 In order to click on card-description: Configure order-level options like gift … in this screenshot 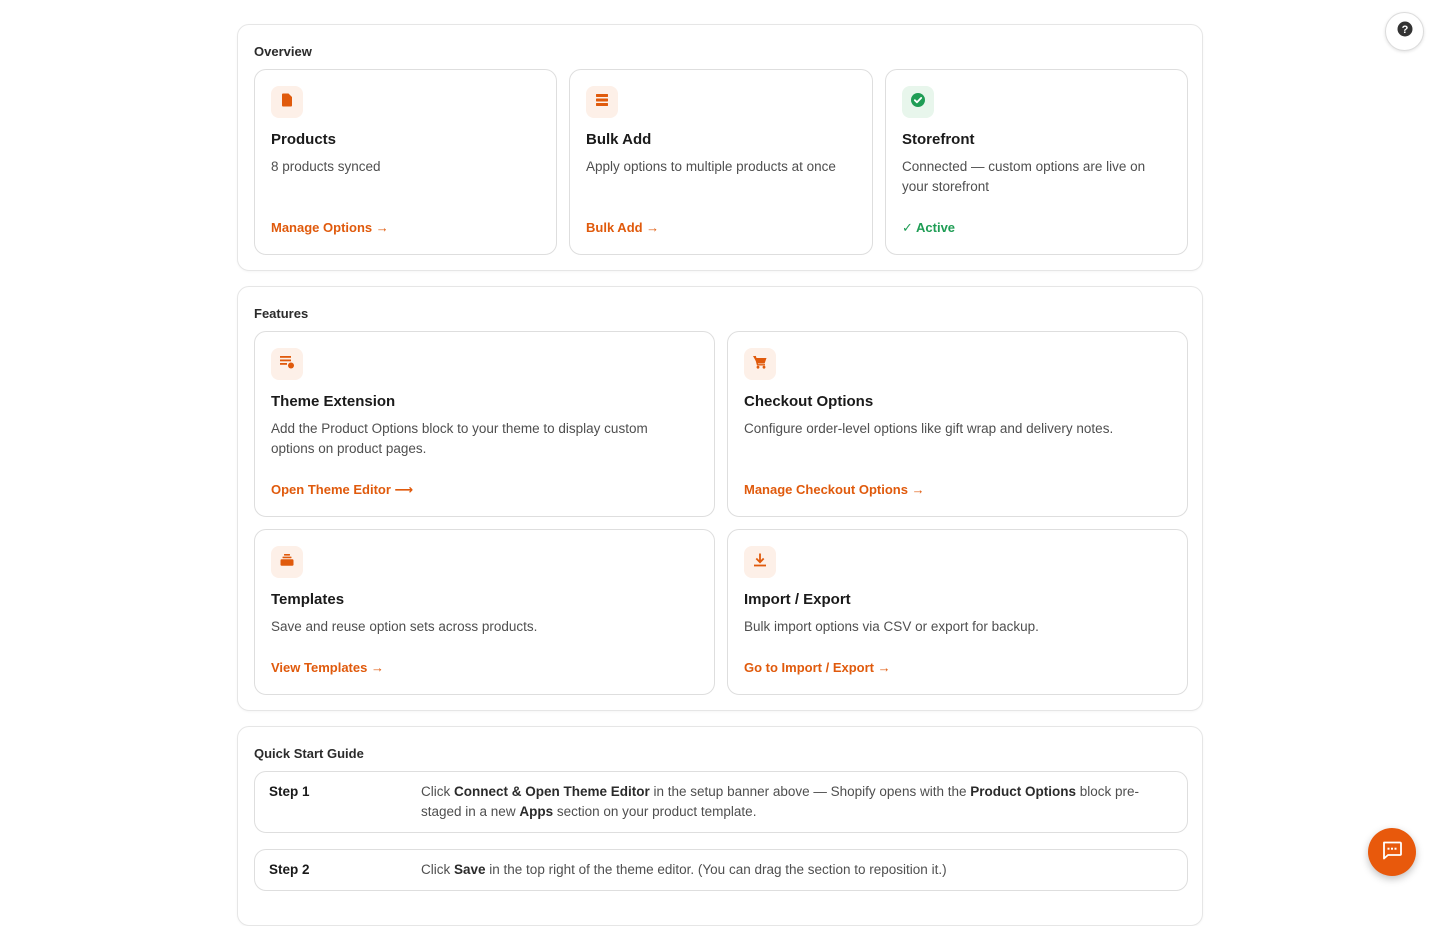, I will do `click(929, 428)`.